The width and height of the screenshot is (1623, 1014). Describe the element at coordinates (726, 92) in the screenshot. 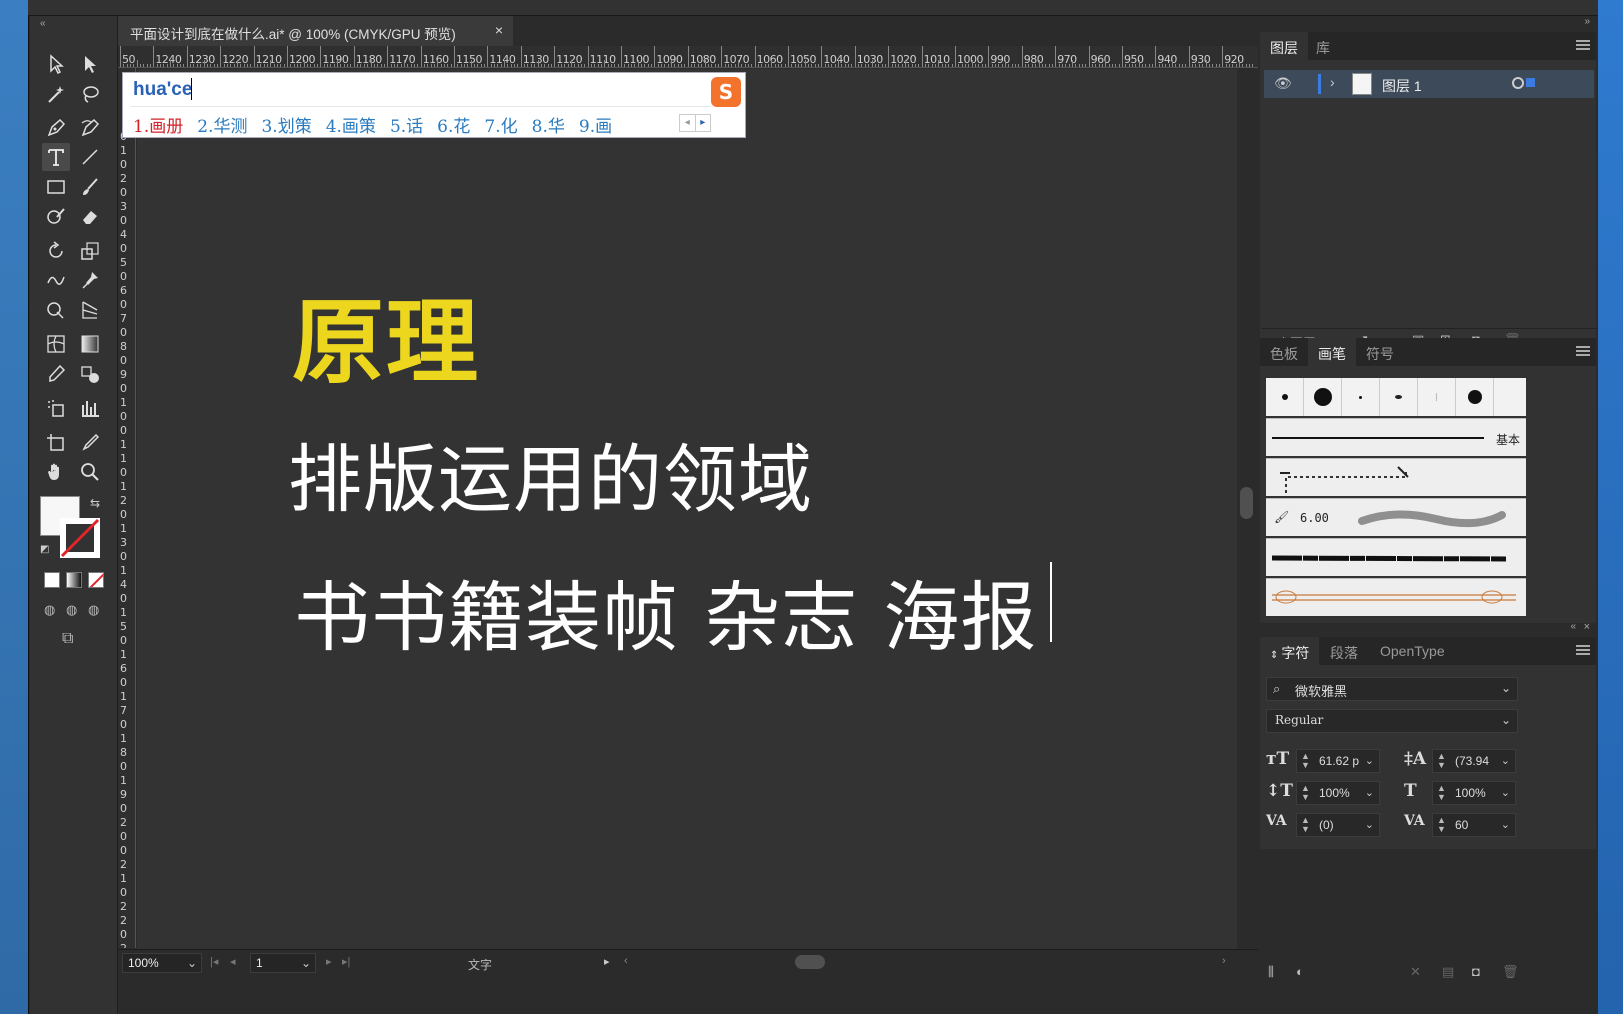

I see `sogou-logo-icon: S` at that location.